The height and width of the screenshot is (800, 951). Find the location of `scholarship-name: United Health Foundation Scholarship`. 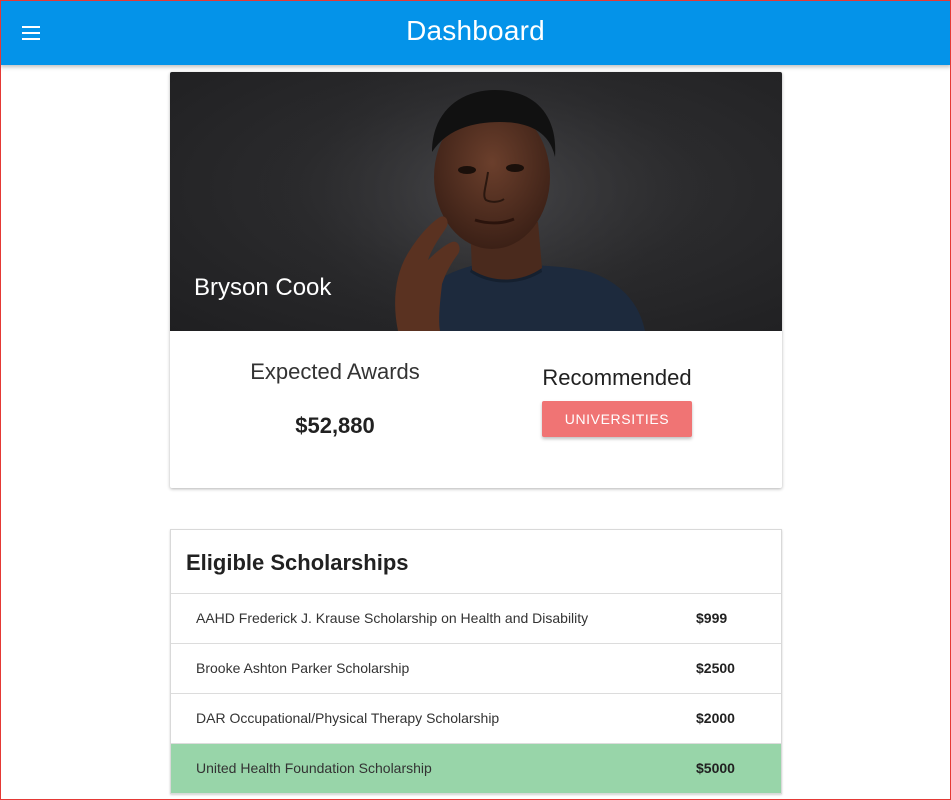

scholarship-name: United Health Foundation Scholarship is located at coordinates (314, 768).